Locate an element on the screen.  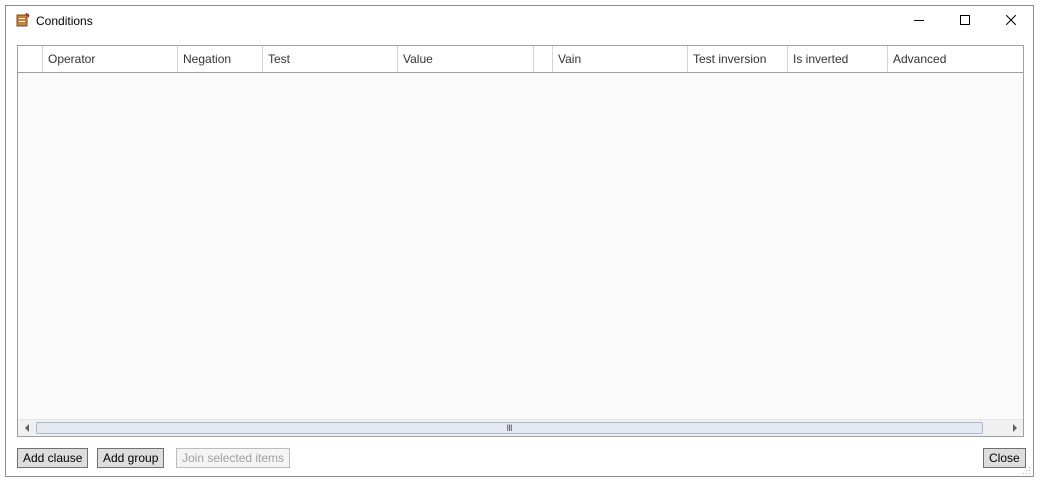
minimize-button is located at coordinates (919, 21).